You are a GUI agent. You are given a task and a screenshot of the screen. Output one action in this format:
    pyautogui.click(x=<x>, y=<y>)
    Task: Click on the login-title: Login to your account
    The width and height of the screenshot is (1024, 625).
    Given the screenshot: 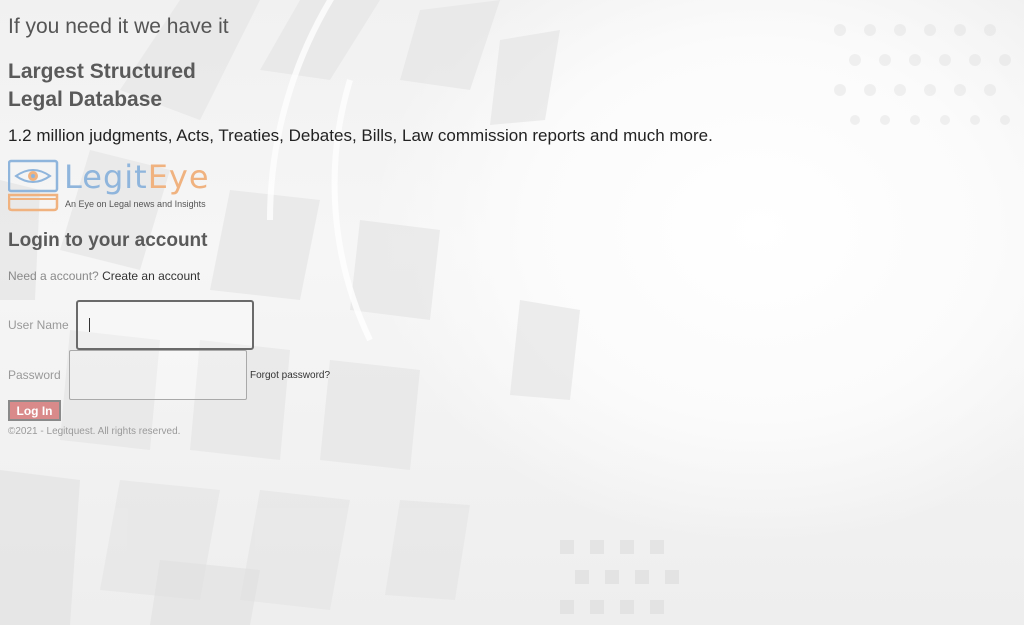 What is the action you would take?
    pyautogui.click(x=108, y=240)
    